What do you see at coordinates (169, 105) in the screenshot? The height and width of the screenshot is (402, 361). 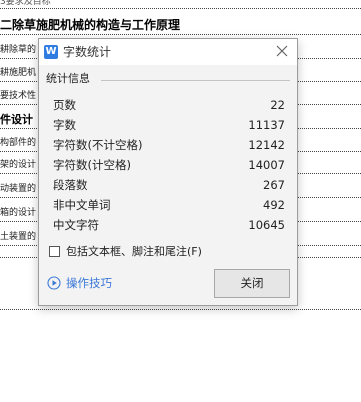 I see `stat-row-pages: 页数 22` at bounding box center [169, 105].